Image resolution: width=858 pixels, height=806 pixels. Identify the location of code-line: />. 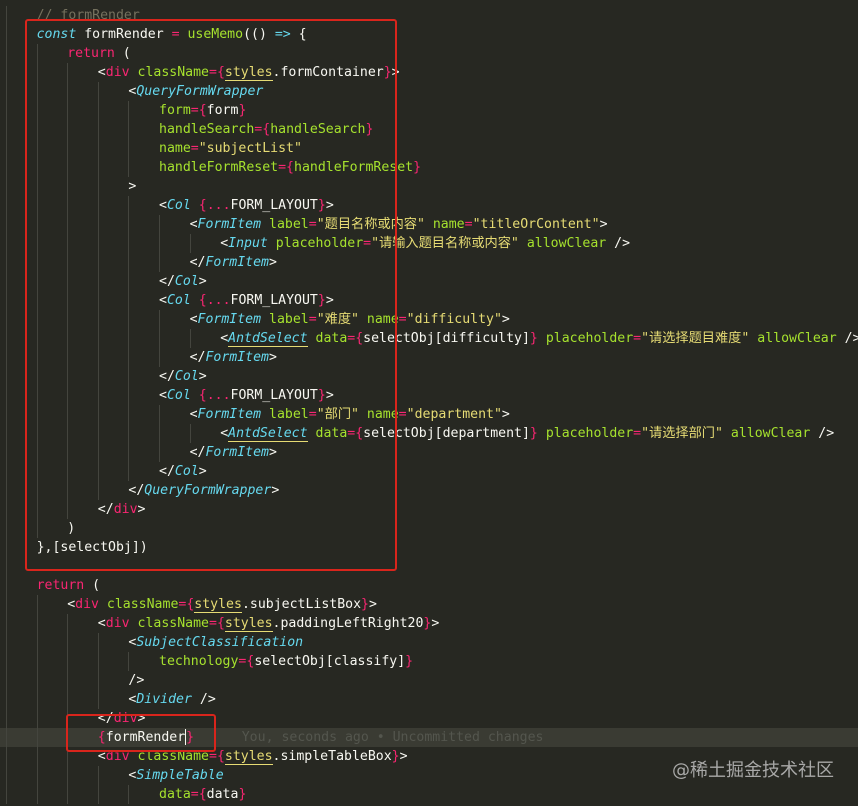
(429, 680).